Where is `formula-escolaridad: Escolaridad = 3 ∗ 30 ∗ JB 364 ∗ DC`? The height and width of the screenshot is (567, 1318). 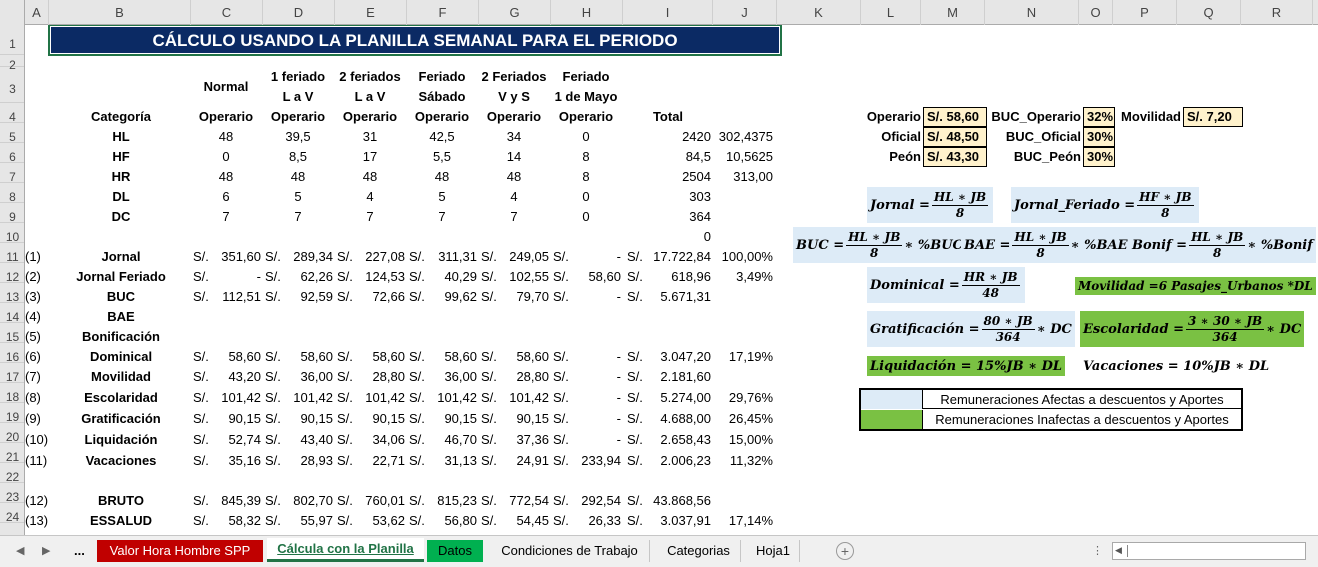
formula-escolaridad: Escolaridad = 3 ∗ 30 ∗ JB 364 ∗ DC is located at coordinates (1192, 329).